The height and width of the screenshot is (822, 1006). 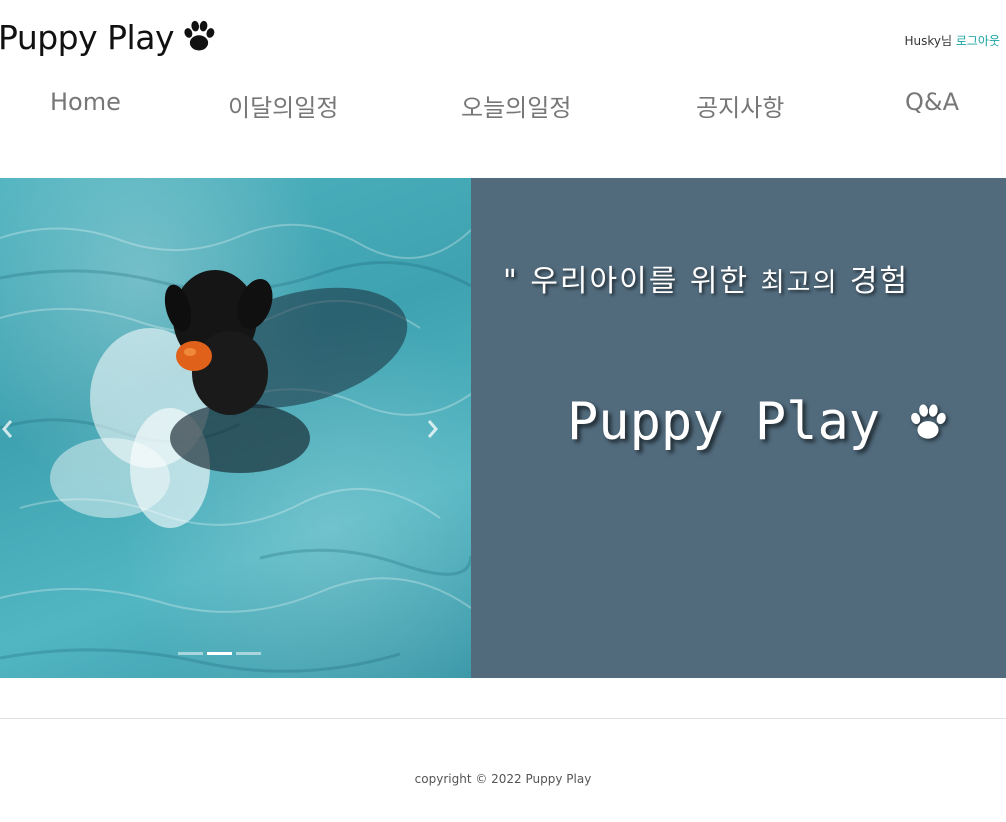 What do you see at coordinates (724, 422) in the screenshot?
I see `hero-title-text: Puppy Play` at bounding box center [724, 422].